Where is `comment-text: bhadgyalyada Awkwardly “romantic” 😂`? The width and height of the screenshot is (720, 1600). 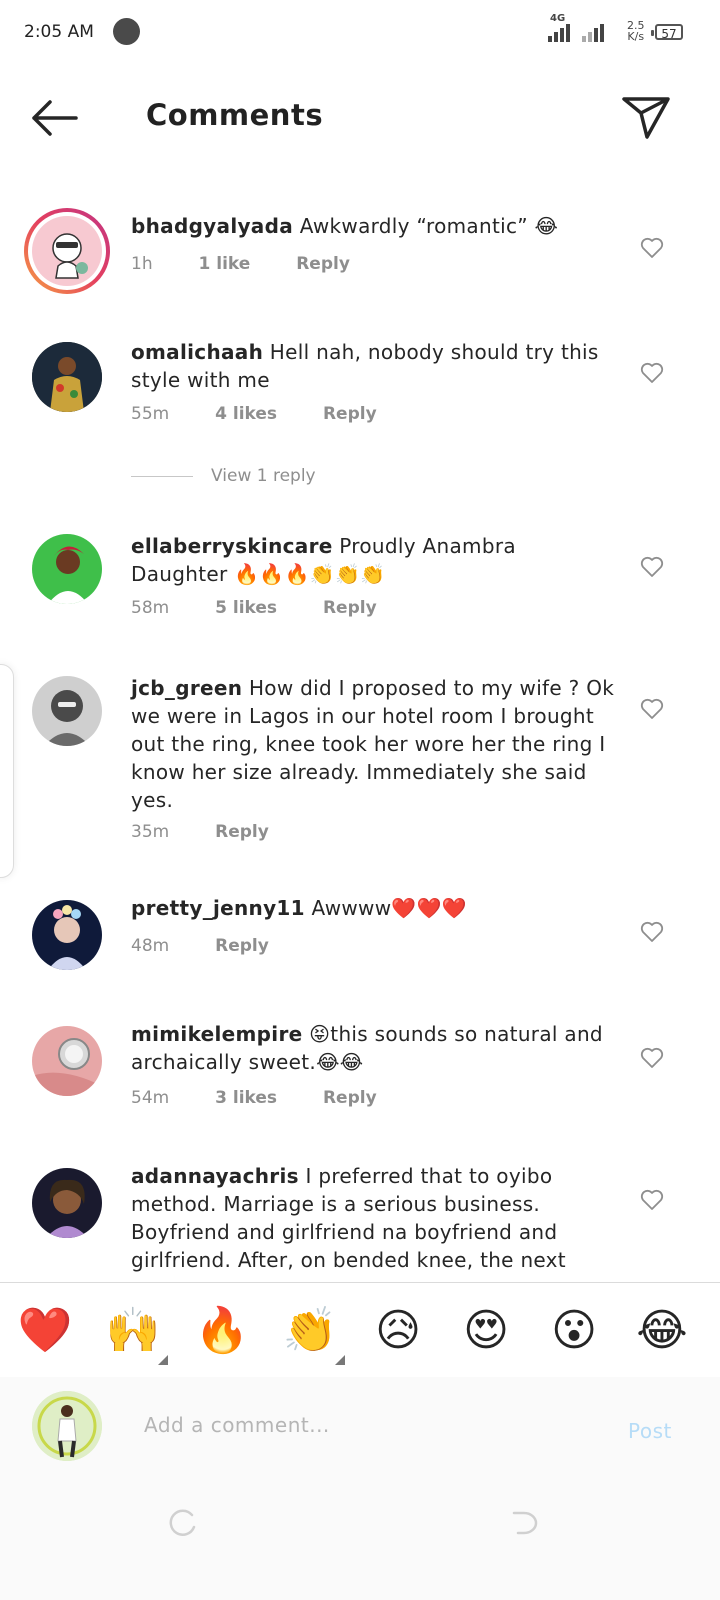 comment-text: bhadgyalyada Awkwardly “romantic” 😂 is located at coordinates (375, 226).